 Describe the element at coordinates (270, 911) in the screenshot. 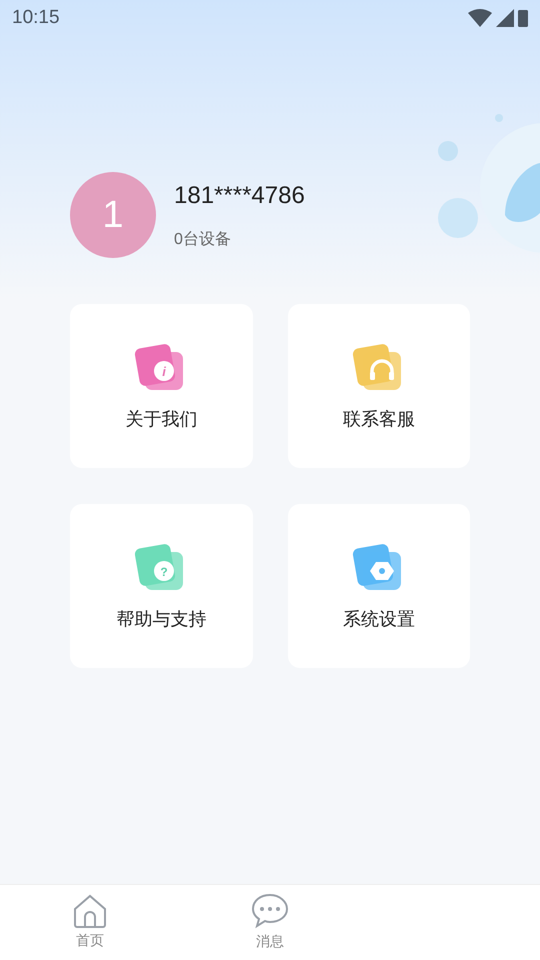

I see `chat-bubble-icon` at that location.